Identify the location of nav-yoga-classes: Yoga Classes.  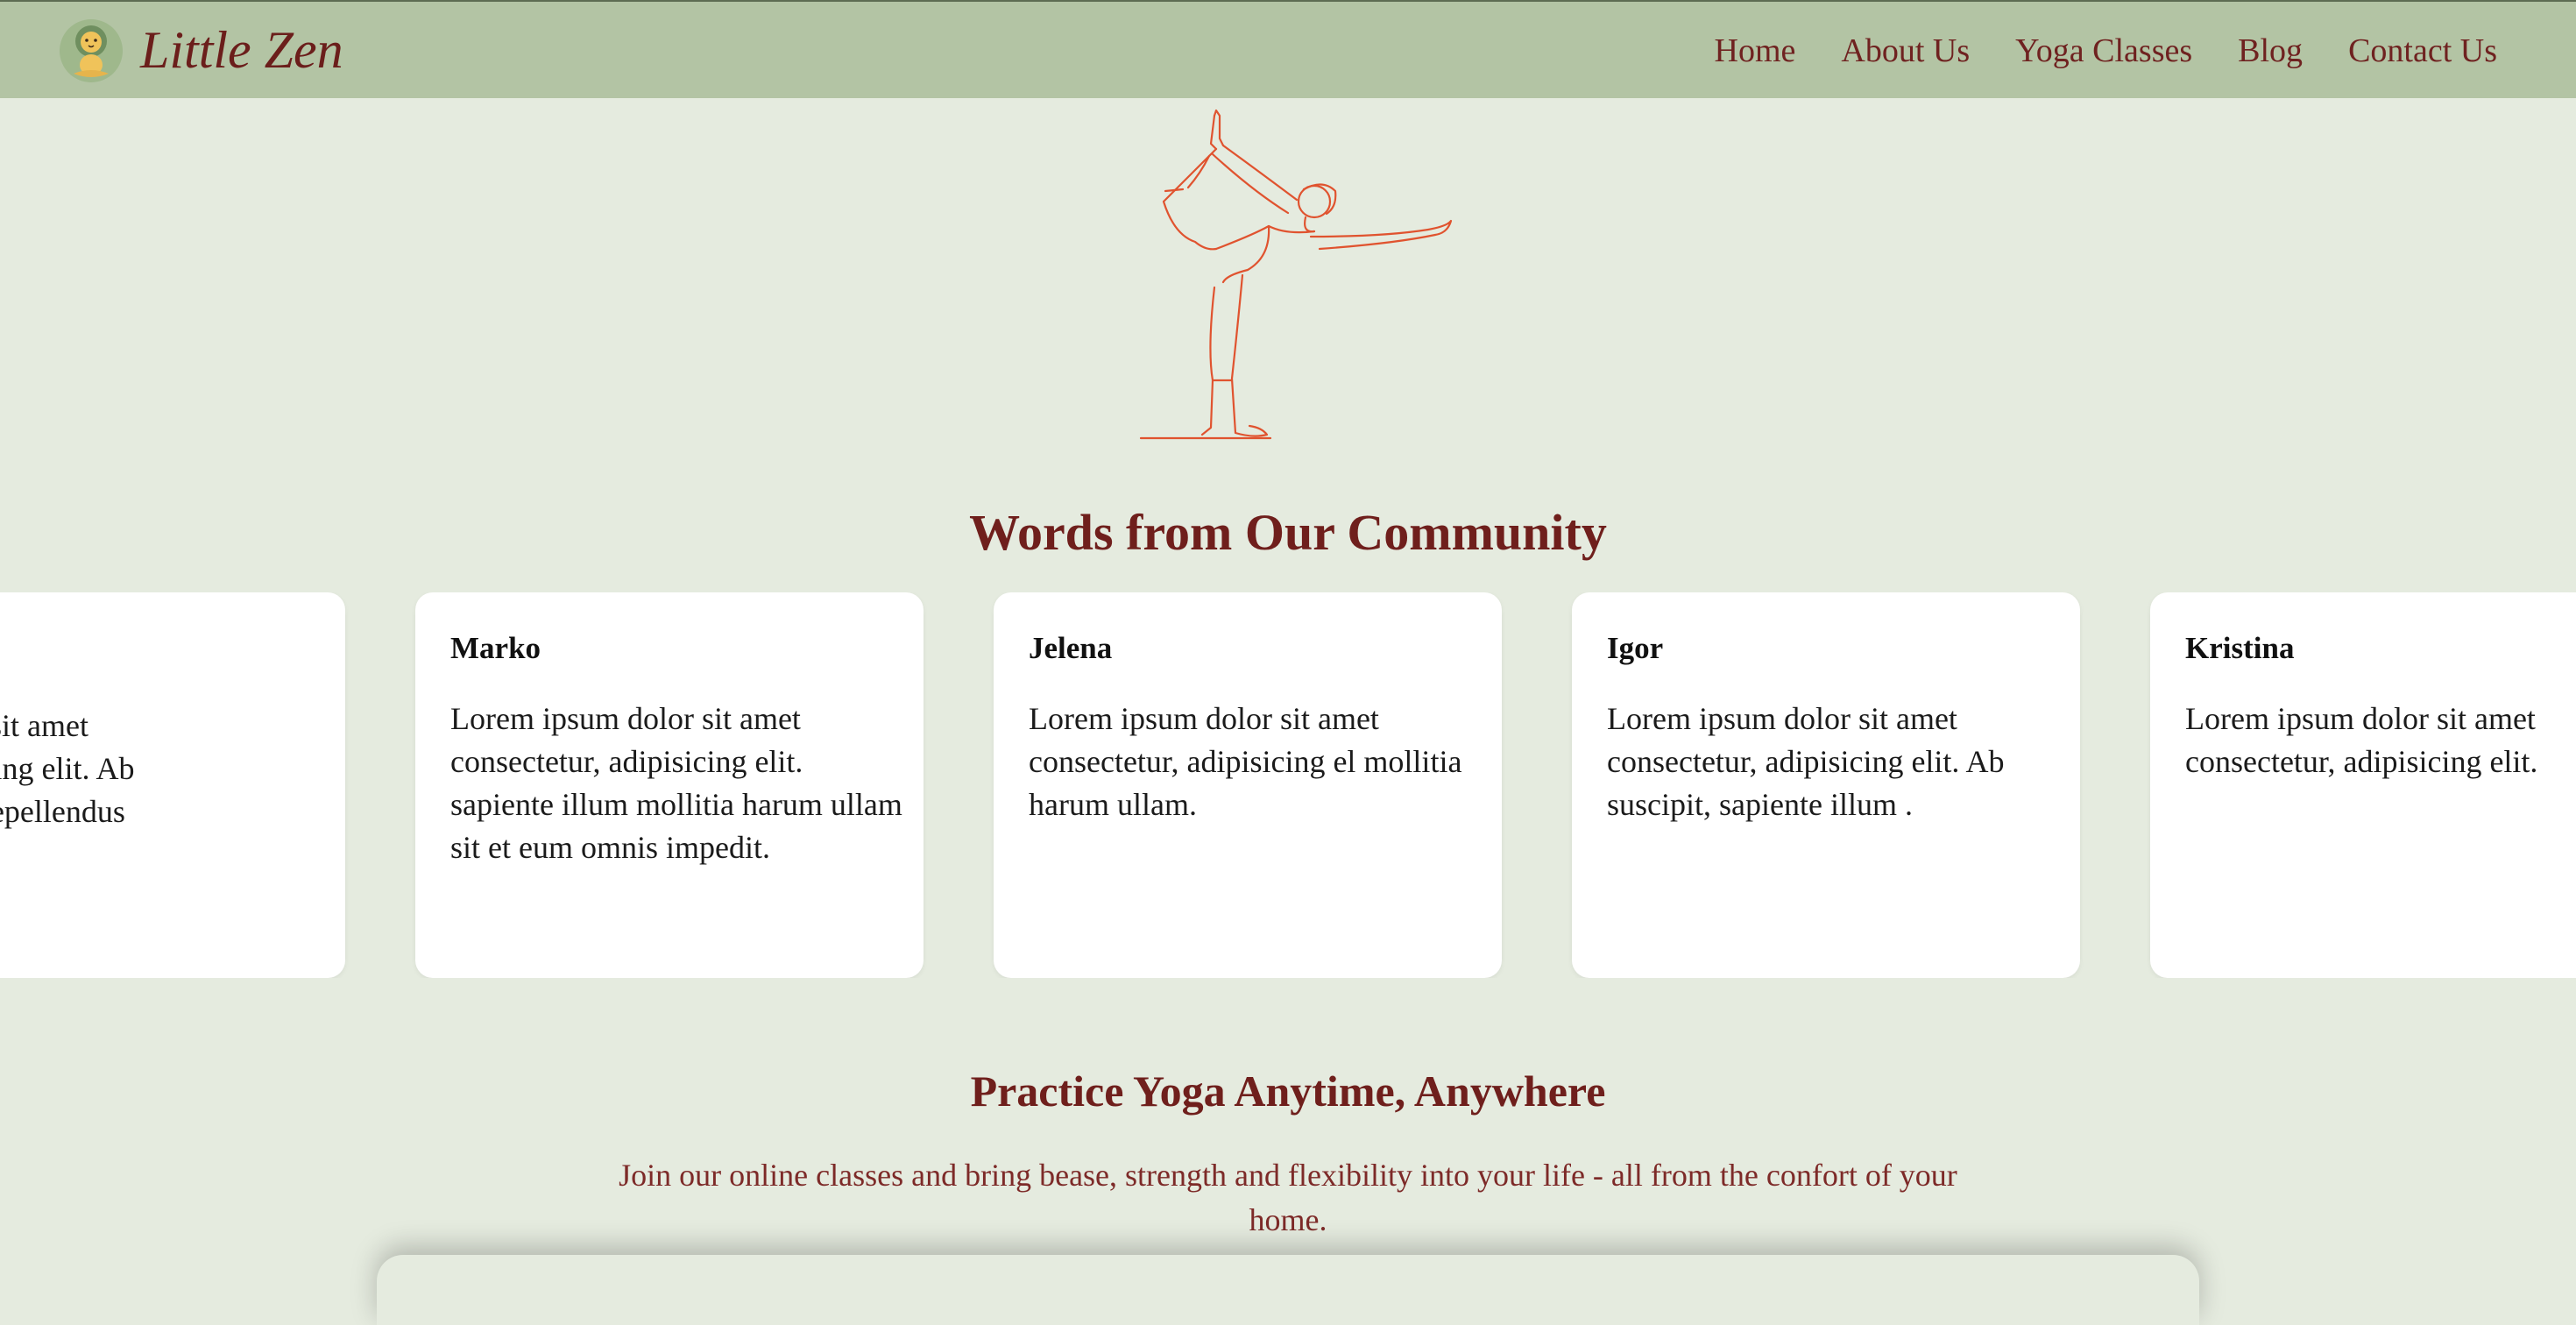
(2103, 51).